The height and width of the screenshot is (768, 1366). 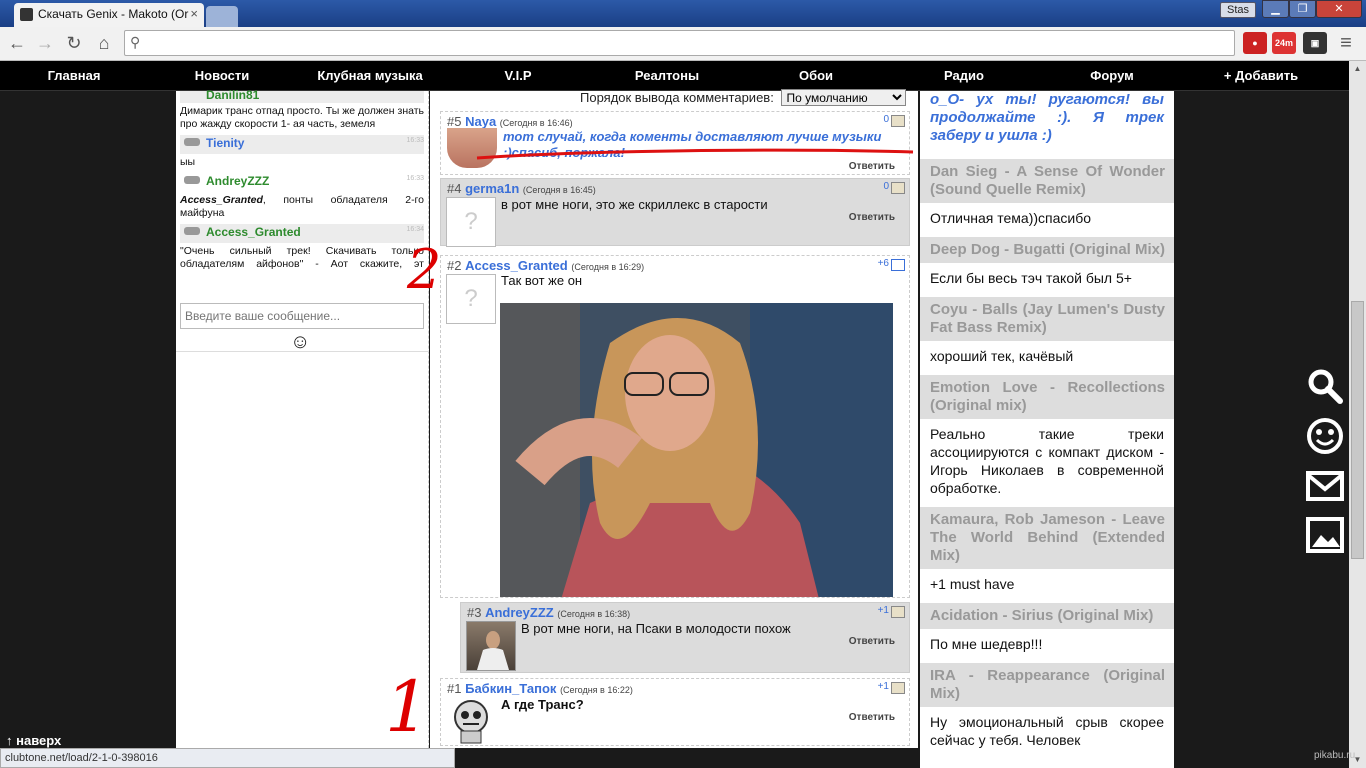 I want to click on browser-menu-icon: ≡, so click(x=1346, y=43).